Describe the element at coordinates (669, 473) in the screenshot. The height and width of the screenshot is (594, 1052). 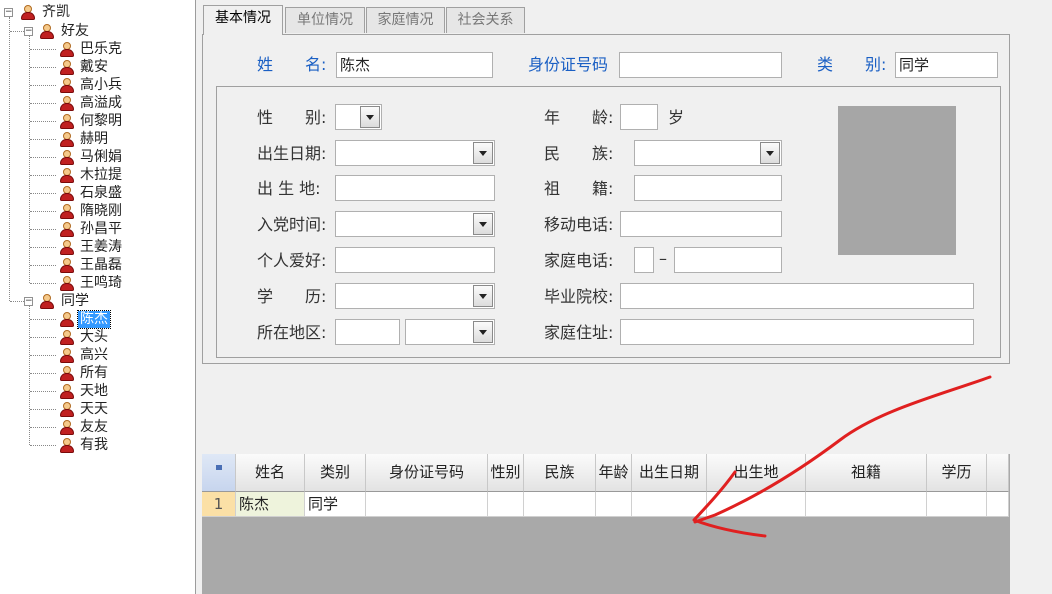
I see `column-header-6: 出生日期` at that location.